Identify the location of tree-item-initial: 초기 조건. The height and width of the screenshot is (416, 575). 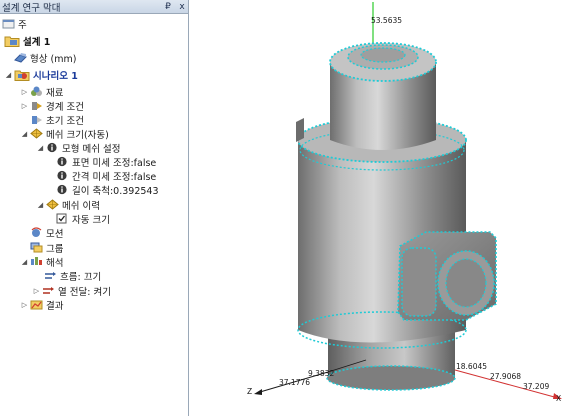
(57, 120).